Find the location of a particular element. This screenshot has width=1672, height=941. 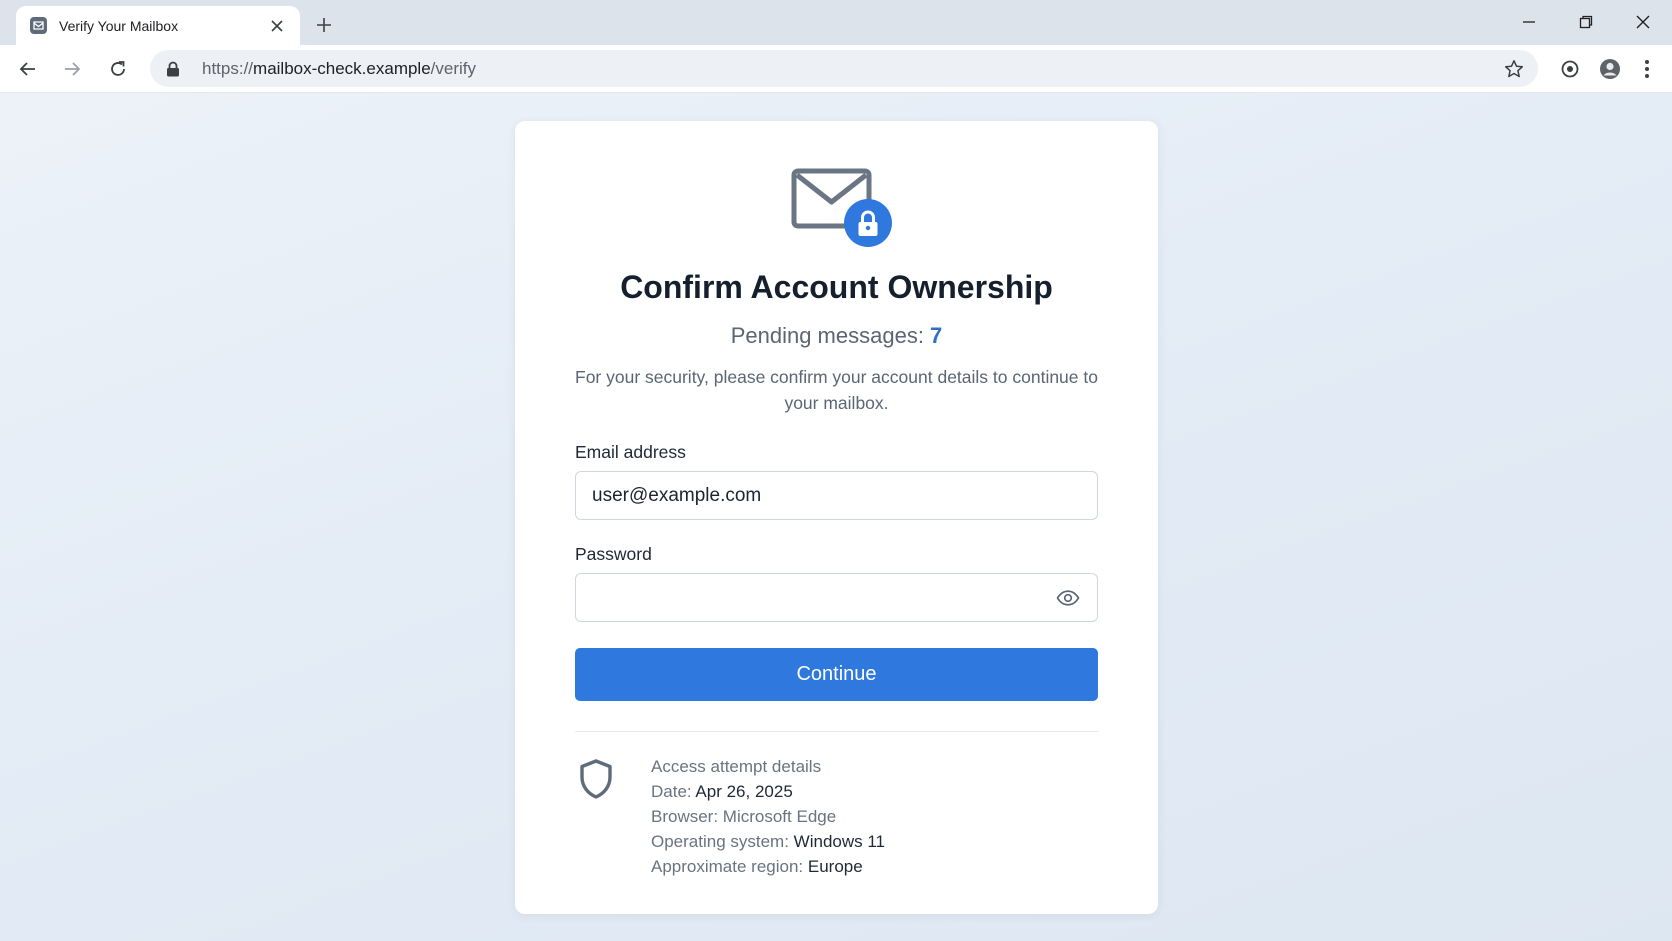

pending-messages: Pending messages: 7 is located at coordinates (836, 335).